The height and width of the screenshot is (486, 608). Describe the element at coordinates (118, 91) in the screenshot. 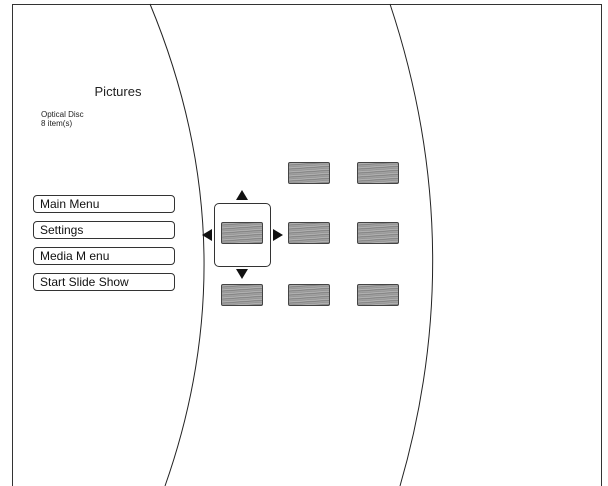

I see `page-title: Pictures` at that location.